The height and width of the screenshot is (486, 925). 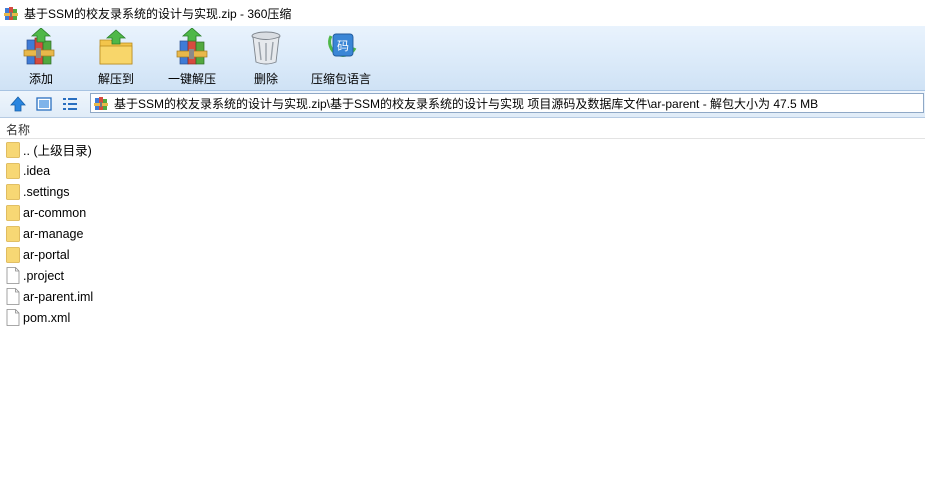 What do you see at coordinates (462, 296) in the screenshot?
I see `list-item: ar-parent.iml` at bounding box center [462, 296].